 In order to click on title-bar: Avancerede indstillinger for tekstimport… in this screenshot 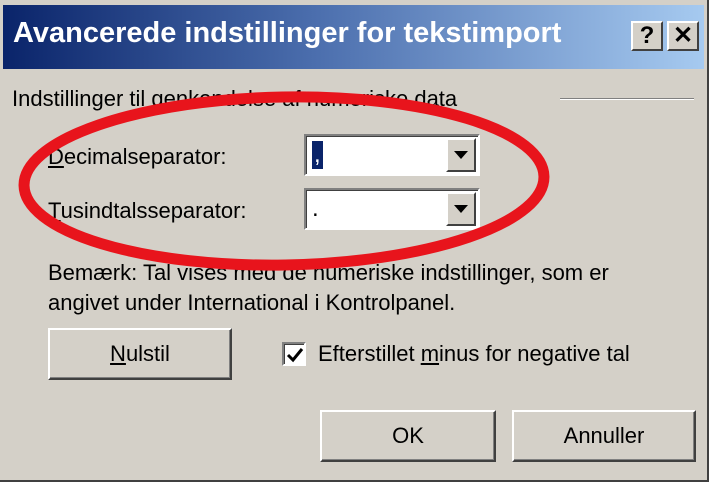, I will do `click(353, 37)`.